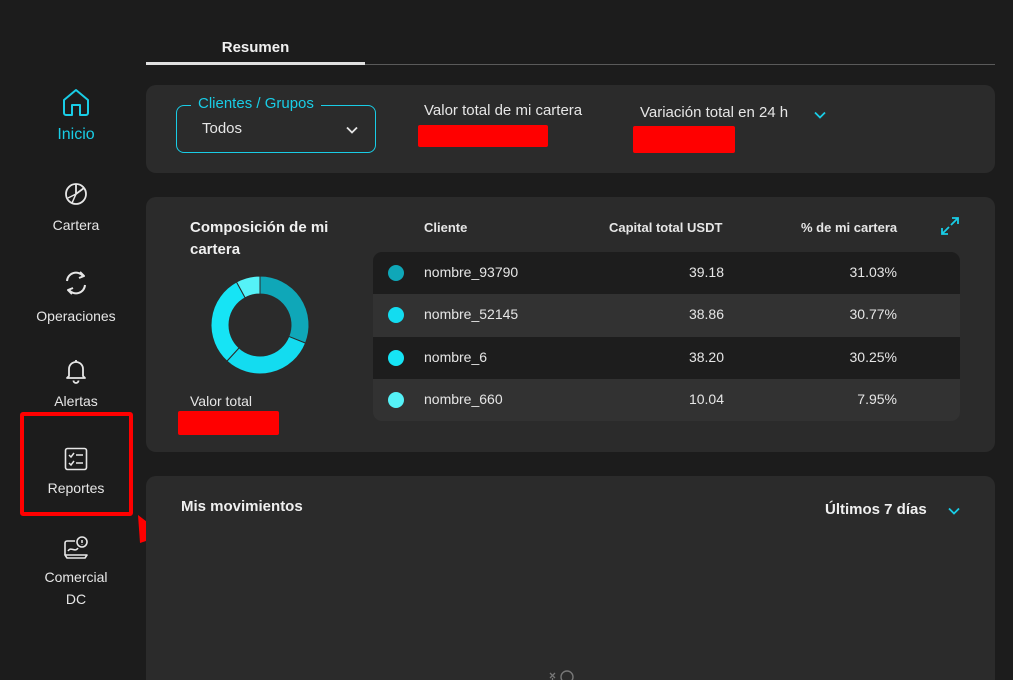  I want to click on client-name: nombre_52145, so click(471, 314).